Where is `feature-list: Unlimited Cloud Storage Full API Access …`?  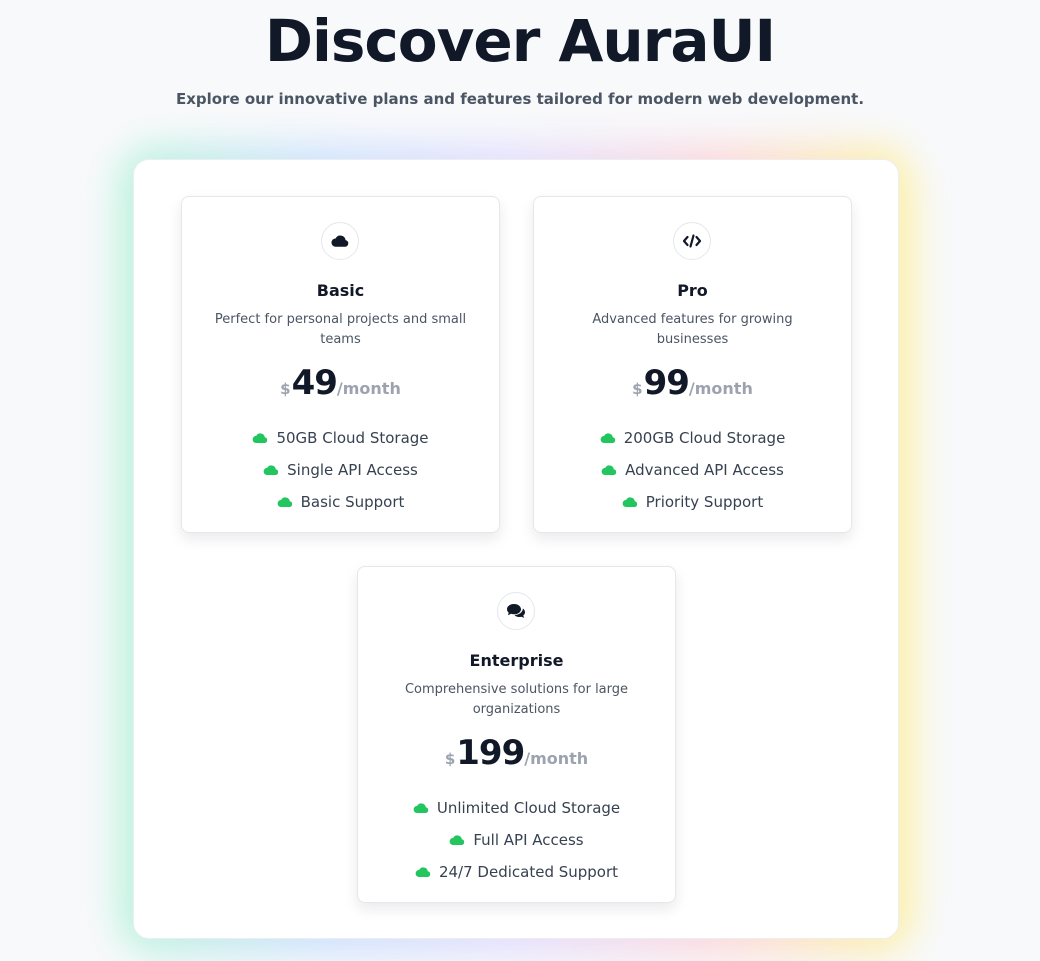 feature-list: Unlimited Cloud Storage Full API Access … is located at coordinates (516, 840).